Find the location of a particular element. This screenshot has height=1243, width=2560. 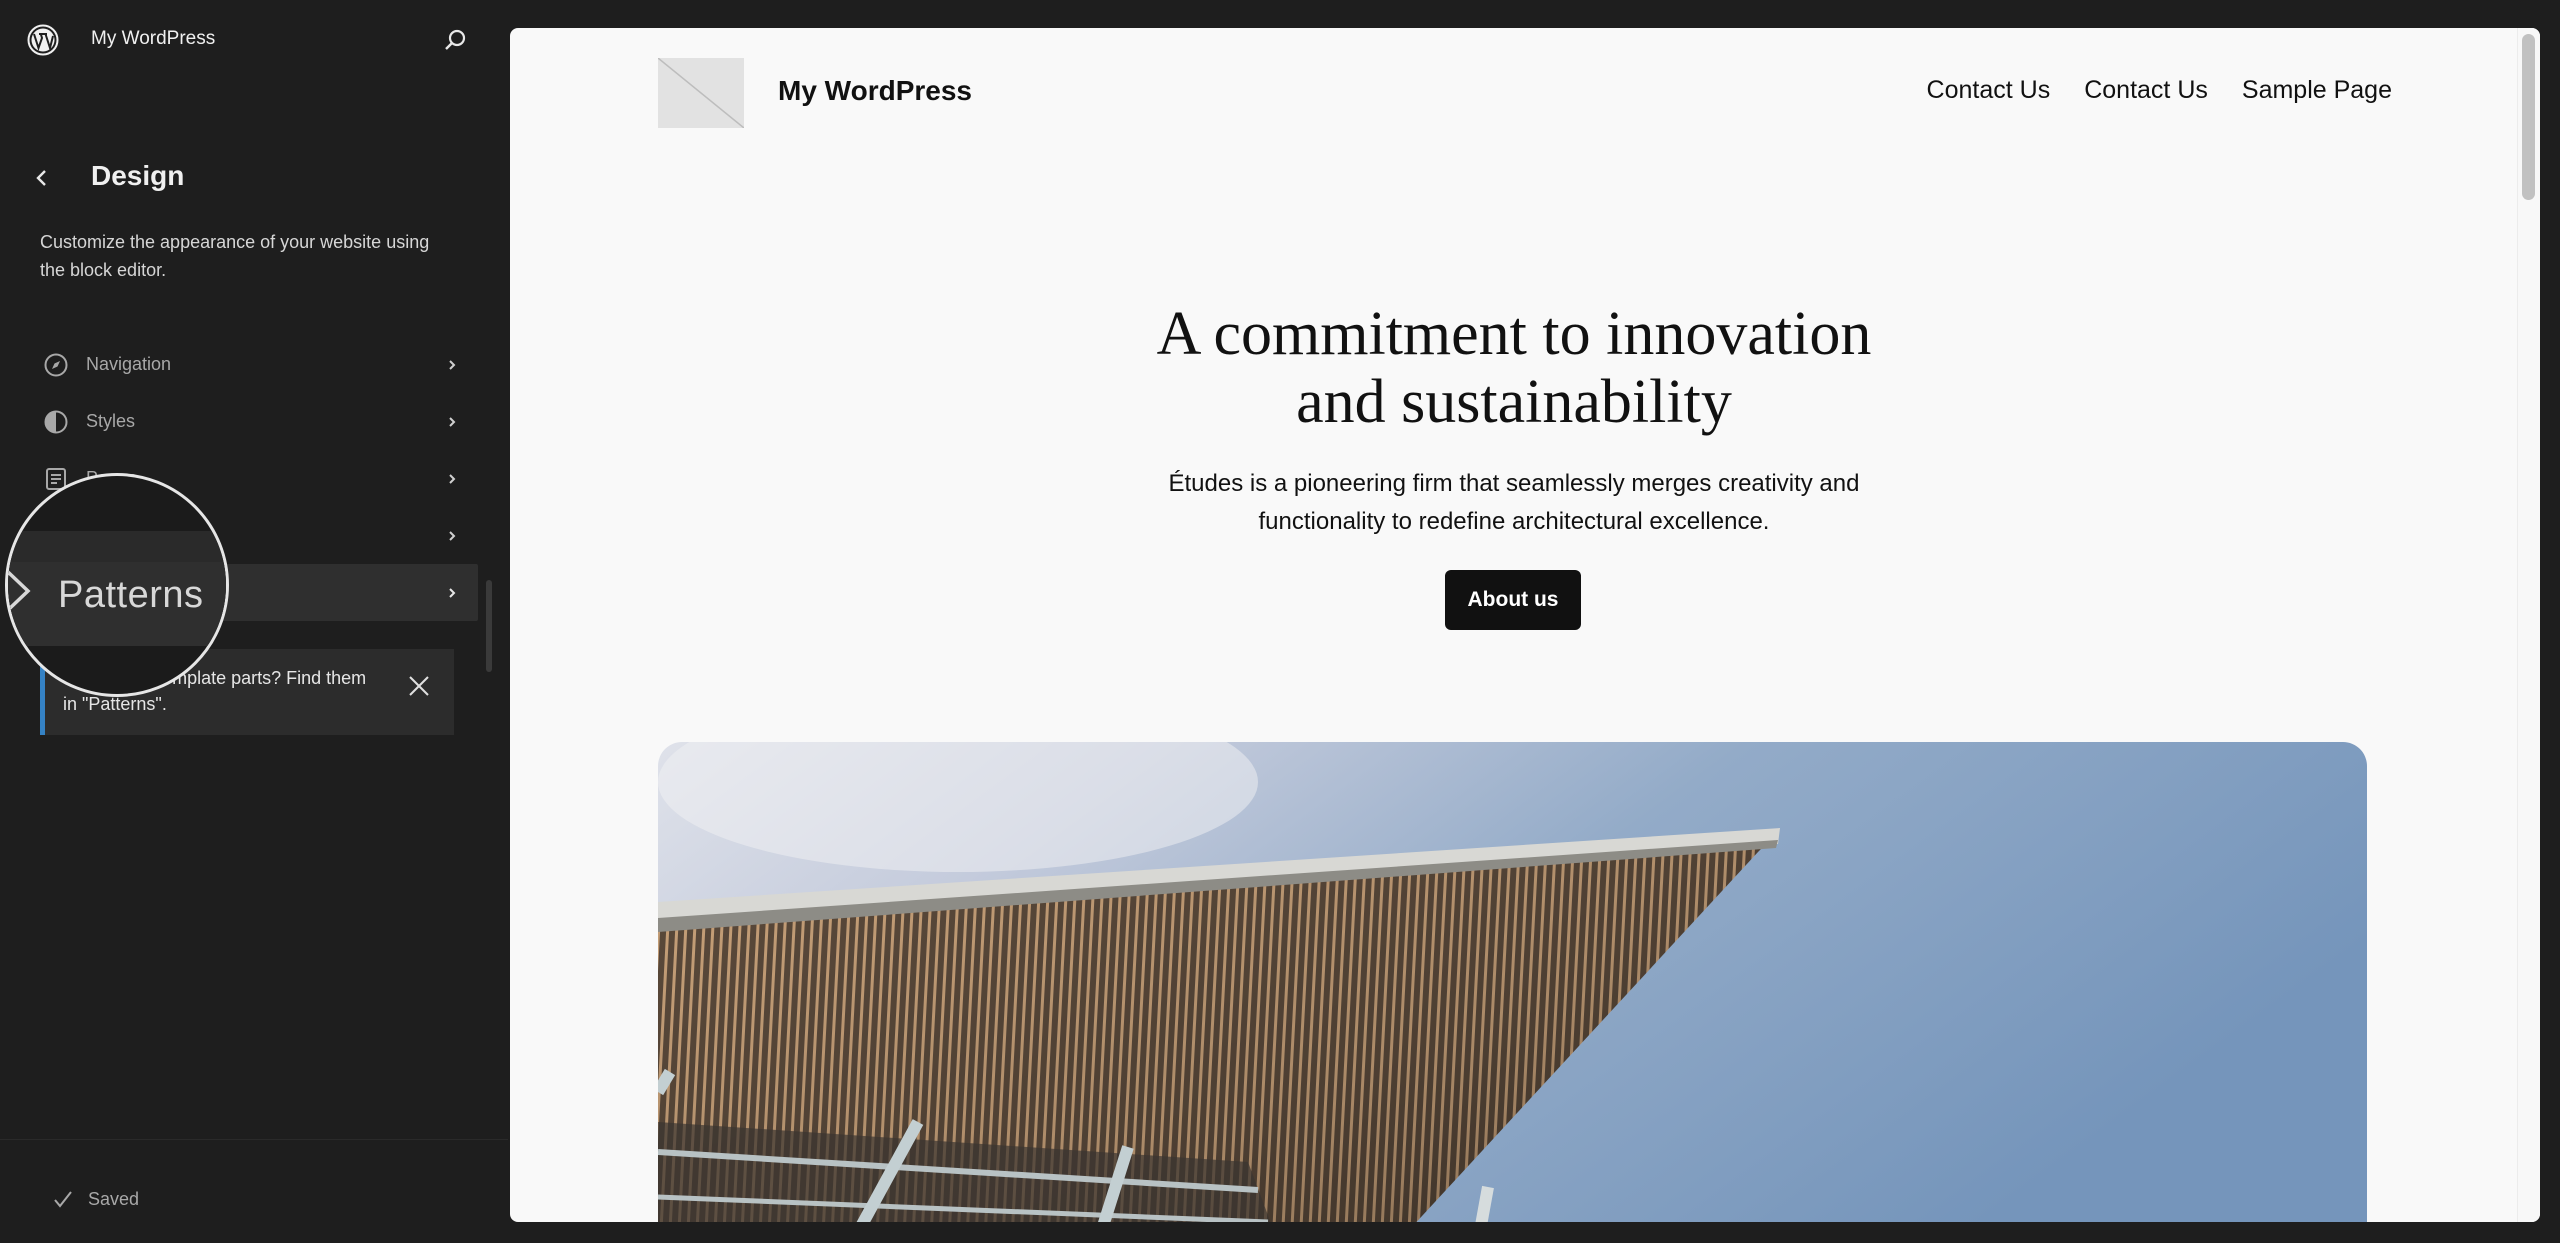

site-title: My WordPress is located at coordinates (875, 91).